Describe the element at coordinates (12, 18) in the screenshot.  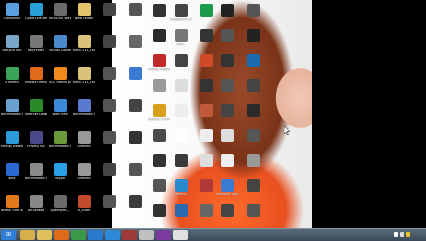
I see `desktop-icon: Computer` at that location.